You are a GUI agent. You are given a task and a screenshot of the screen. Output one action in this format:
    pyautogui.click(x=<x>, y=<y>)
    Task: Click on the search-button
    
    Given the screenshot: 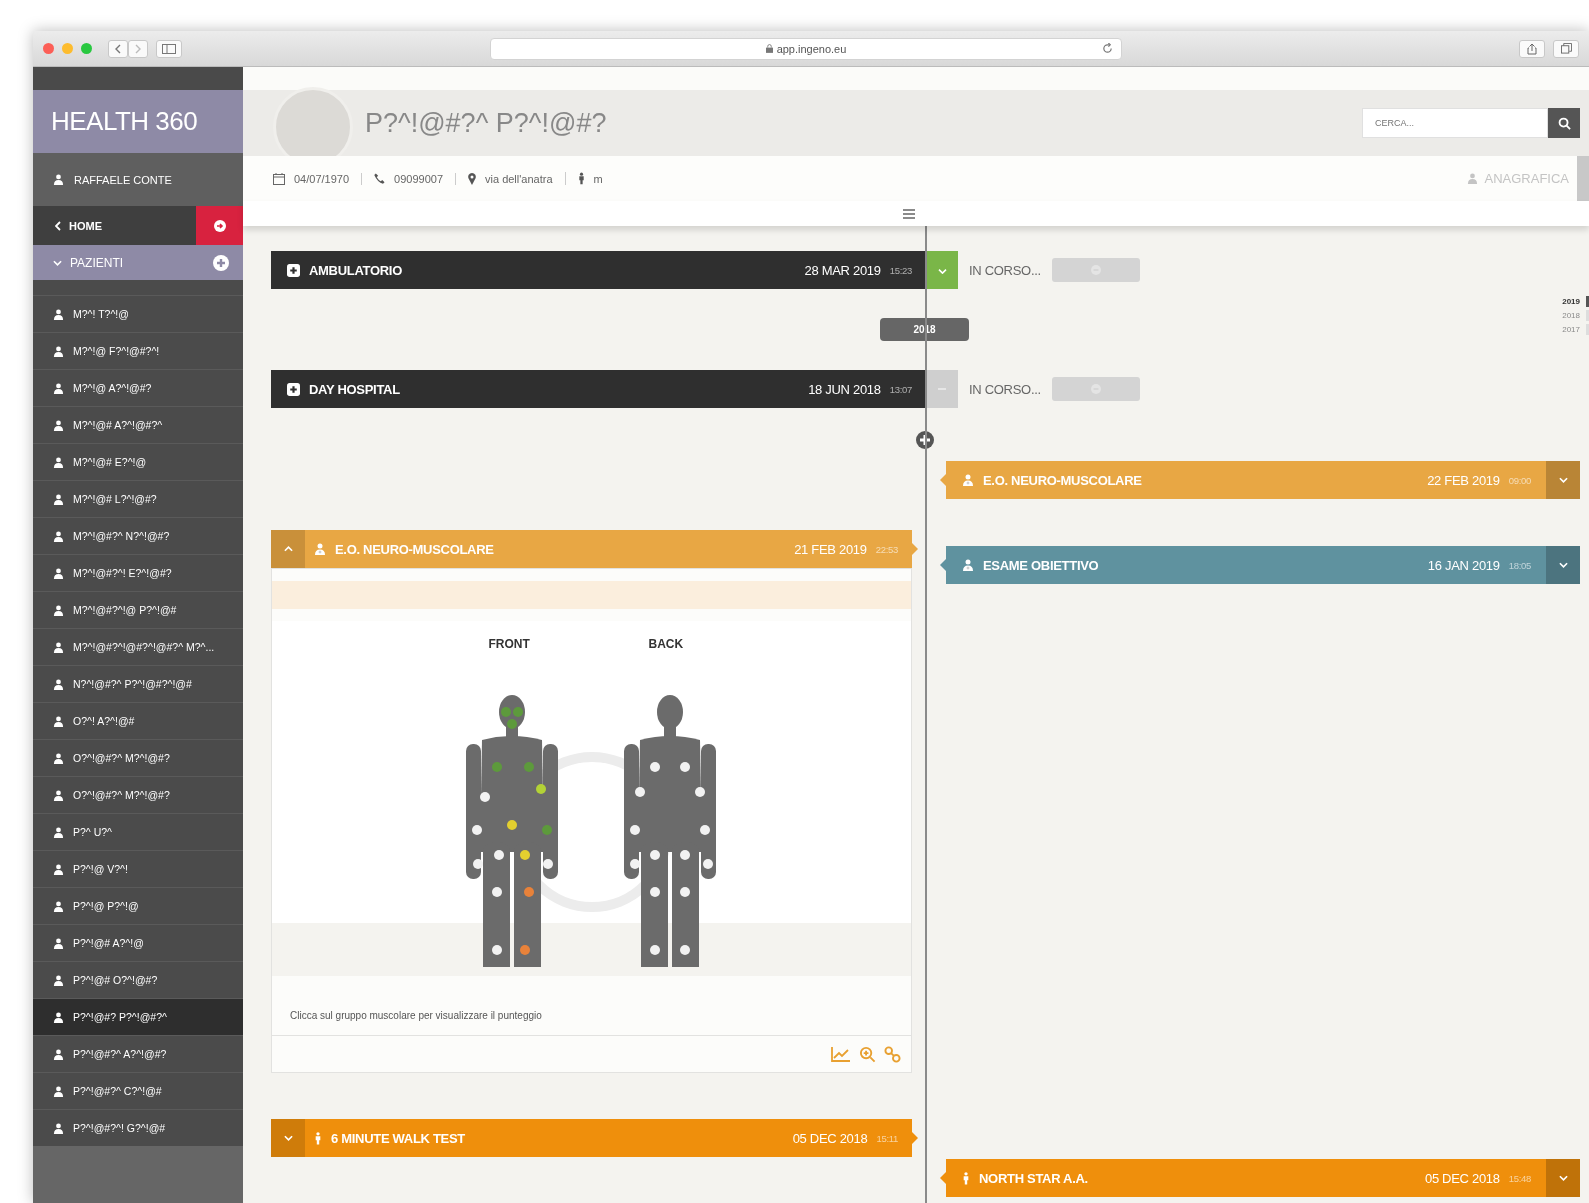 What is the action you would take?
    pyautogui.click(x=1564, y=123)
    